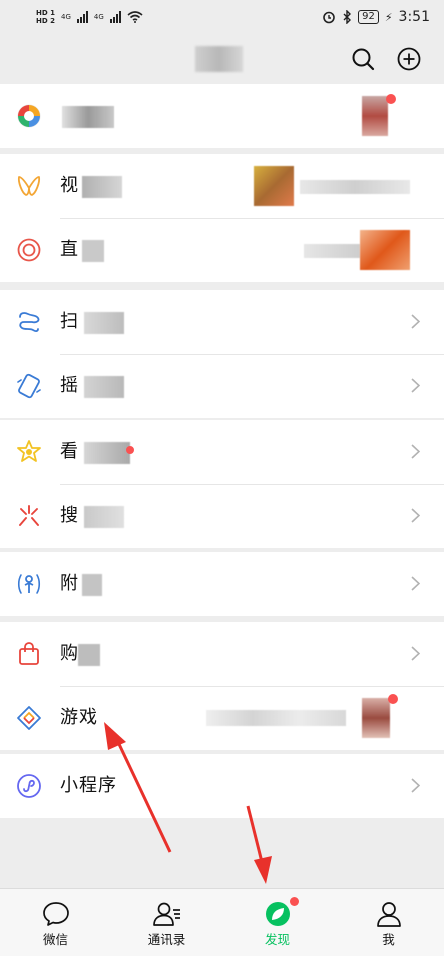 This screenshot has height=956, width=444. Describe the element at coordinates (88, 117) in the screenshot. I see `moments-label-redacted` at that location.